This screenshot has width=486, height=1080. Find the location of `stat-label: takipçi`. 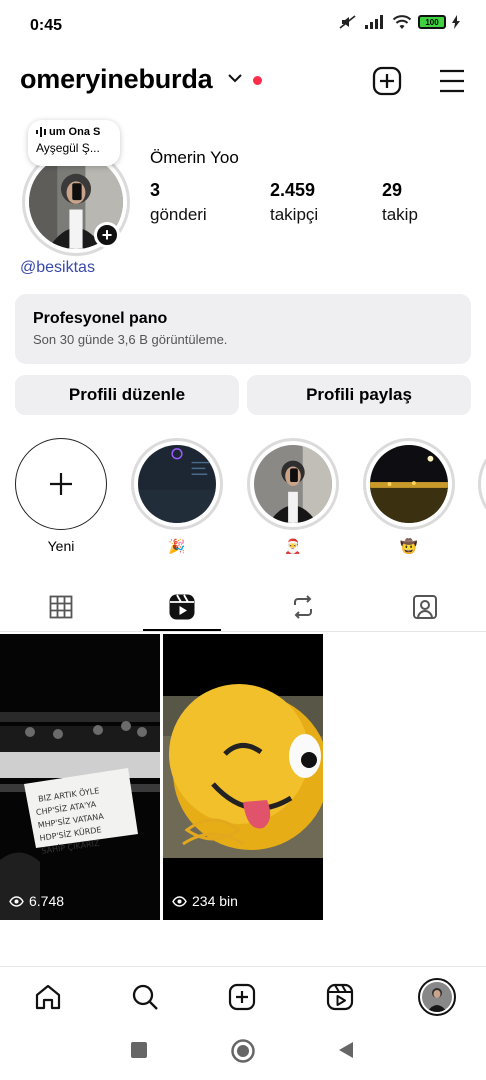

stat-label: takipçi is located at coordinates (294, 214).